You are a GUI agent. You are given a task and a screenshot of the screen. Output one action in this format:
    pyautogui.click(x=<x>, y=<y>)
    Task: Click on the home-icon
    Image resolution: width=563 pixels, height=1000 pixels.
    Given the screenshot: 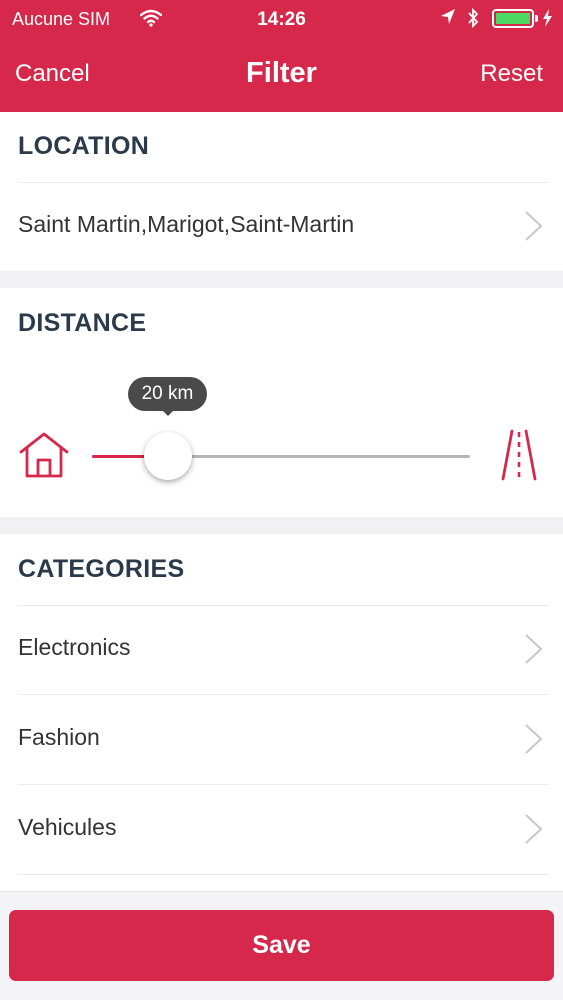 What is the action you would take?
    pyautogui.click(x=44, y=457)
    